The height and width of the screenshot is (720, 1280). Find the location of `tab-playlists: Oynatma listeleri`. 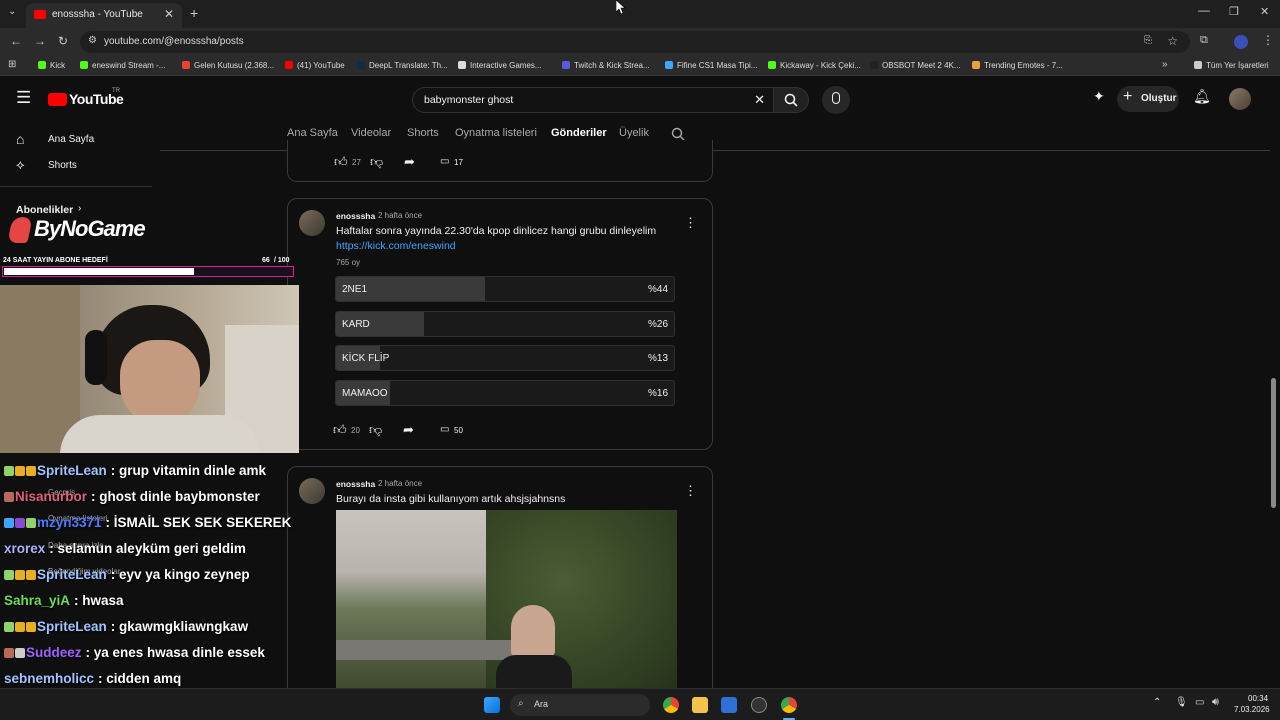

tab-playlists: Oynatma listeleri is located at coordinates (496, 133).